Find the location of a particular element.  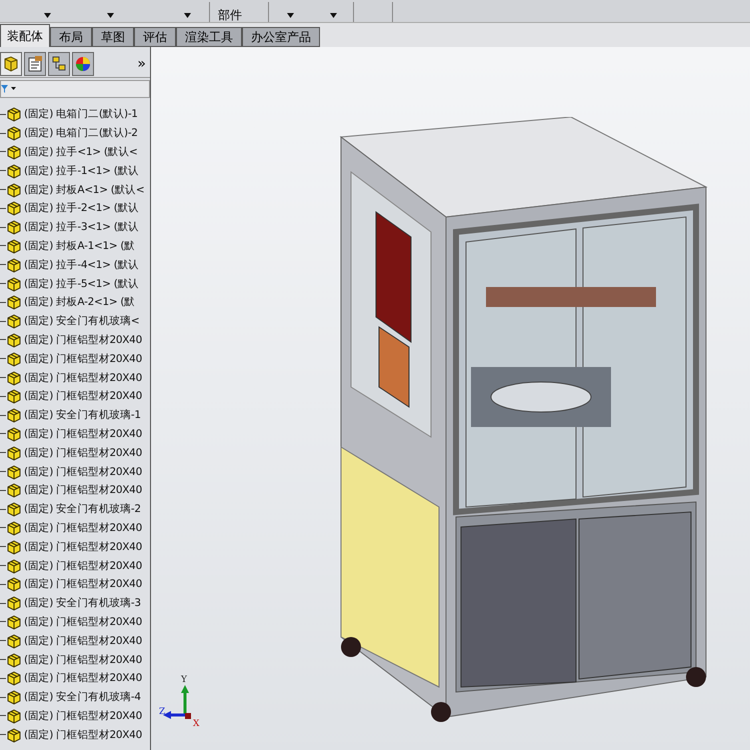

axis-label: X is located at coordinates (196, 724).